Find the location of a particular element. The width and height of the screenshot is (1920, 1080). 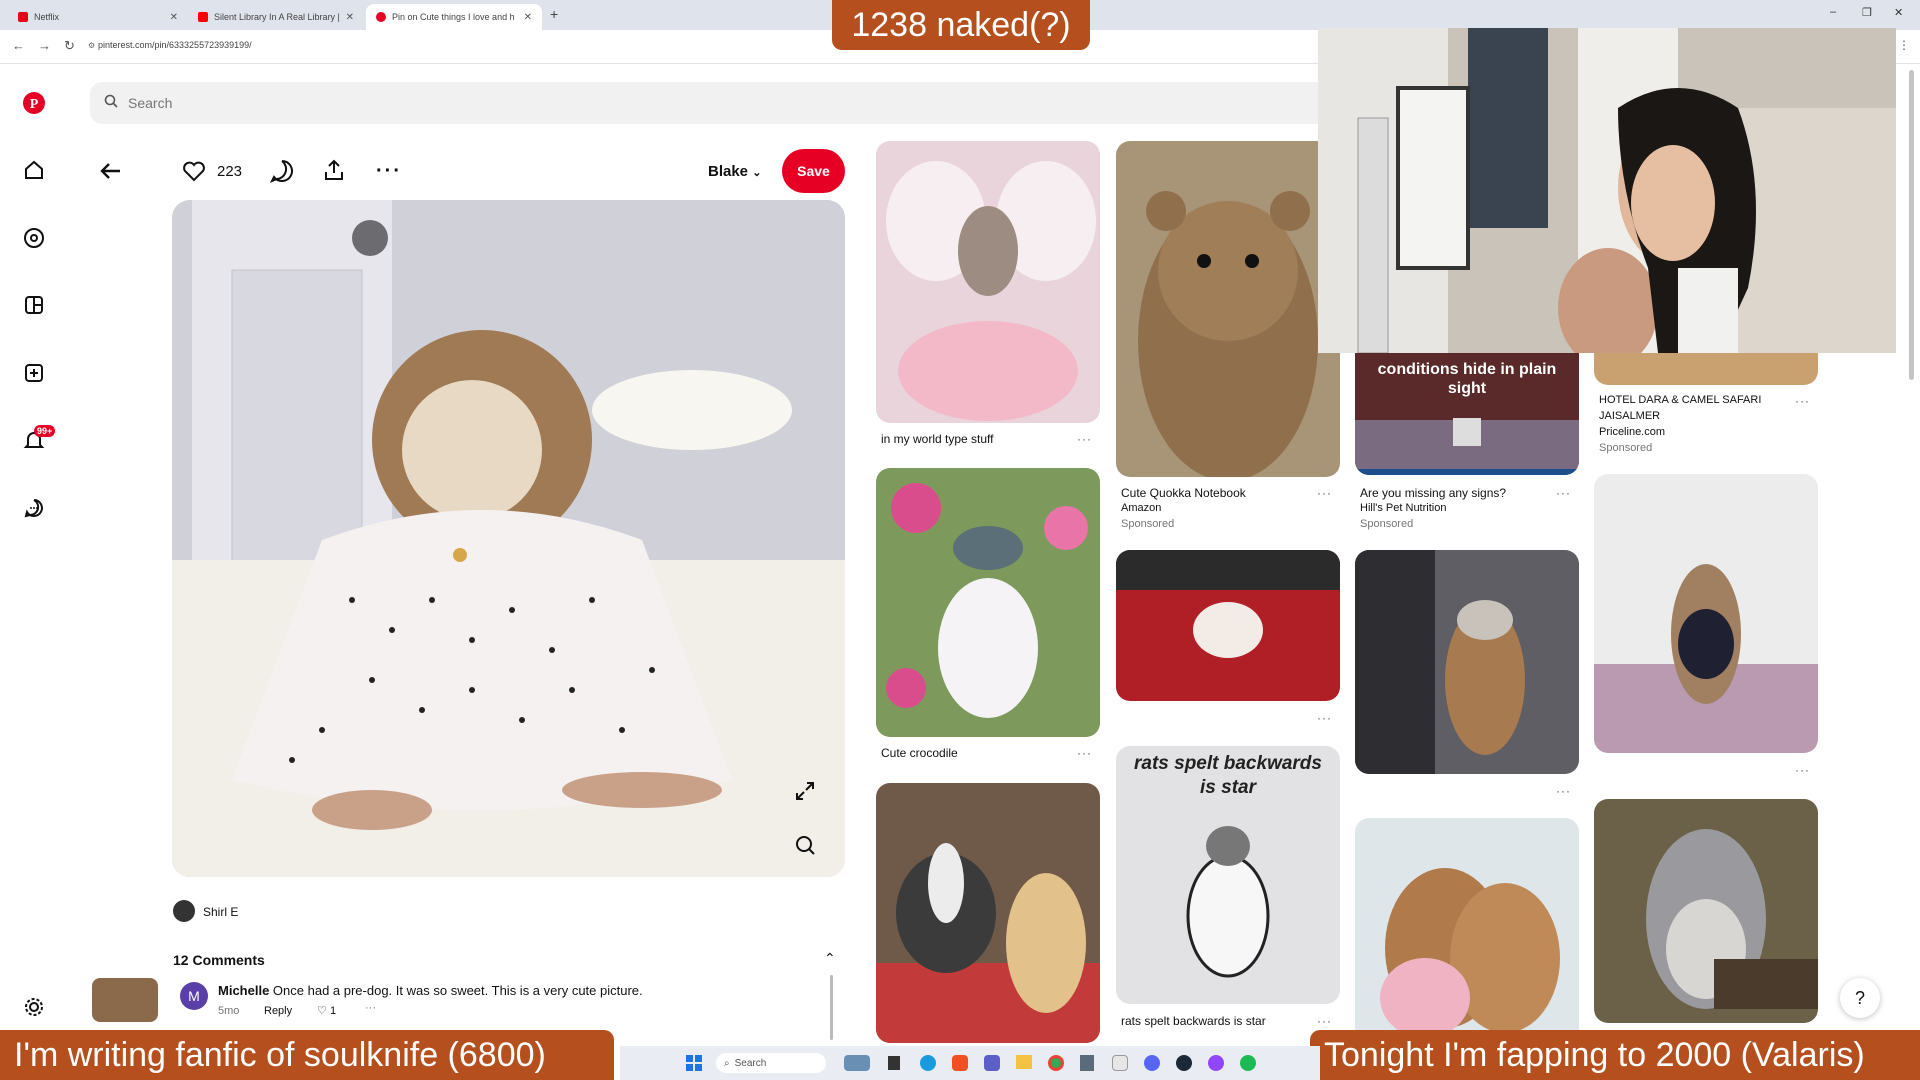

pin-caption: HOTEL DARA & CAMEL SAFARI is located at coordinates (1680, 400).